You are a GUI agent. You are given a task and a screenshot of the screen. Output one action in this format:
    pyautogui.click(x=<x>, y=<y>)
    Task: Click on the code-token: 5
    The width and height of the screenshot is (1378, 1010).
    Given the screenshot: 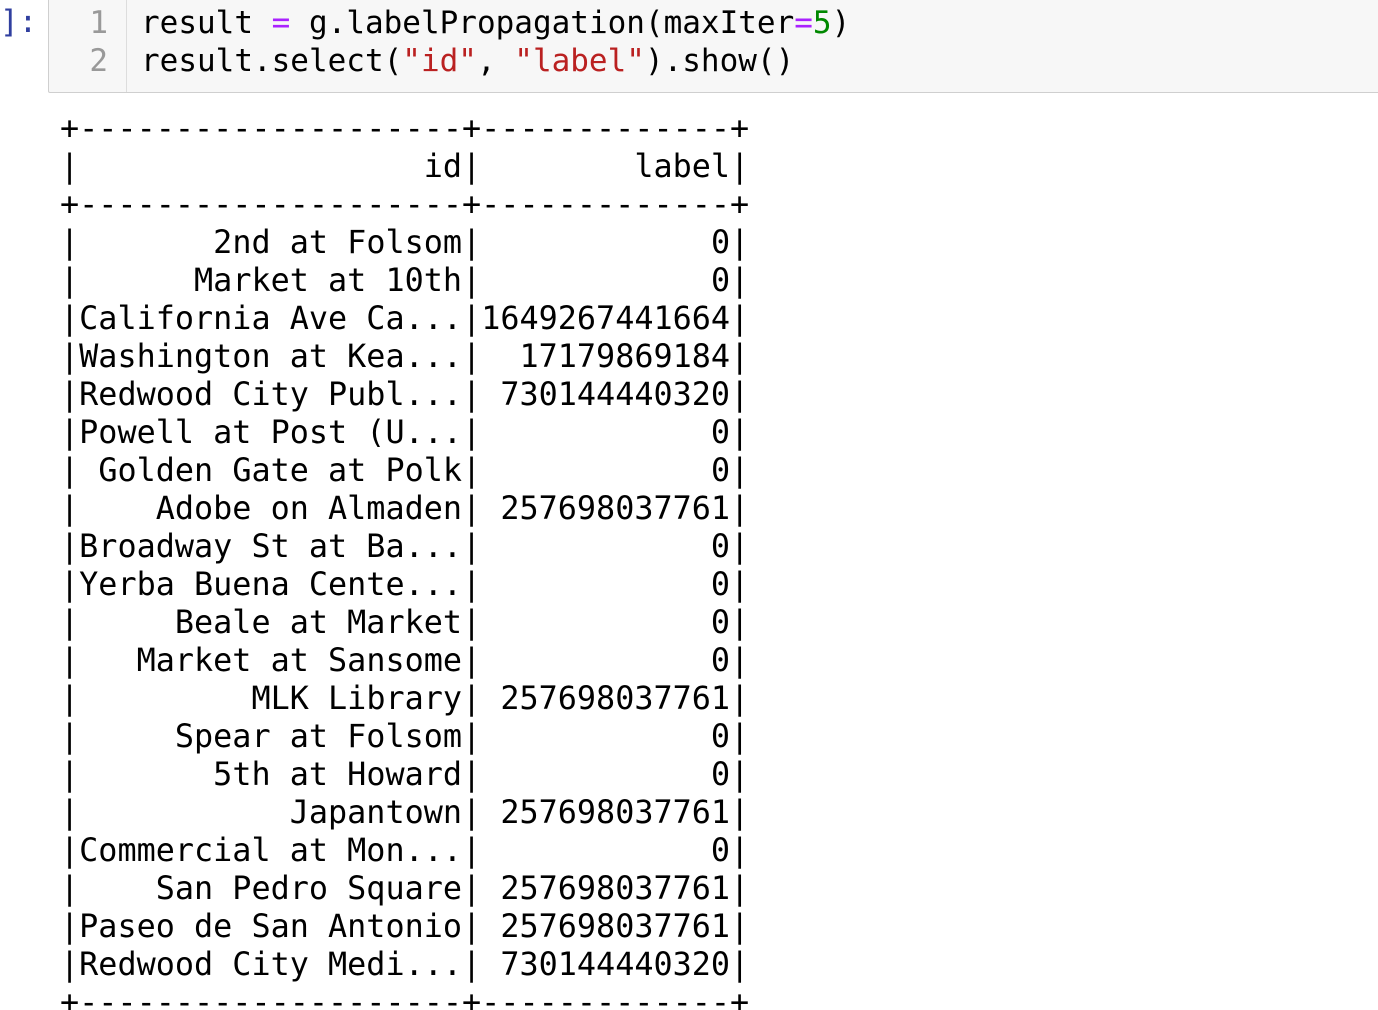 What is the action you would take?
    pyautogui.click(x=822, y=23)
    